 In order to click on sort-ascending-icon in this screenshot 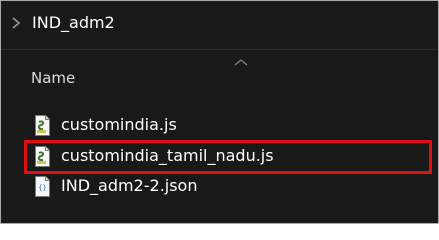, I will do `click(241, 62)`.